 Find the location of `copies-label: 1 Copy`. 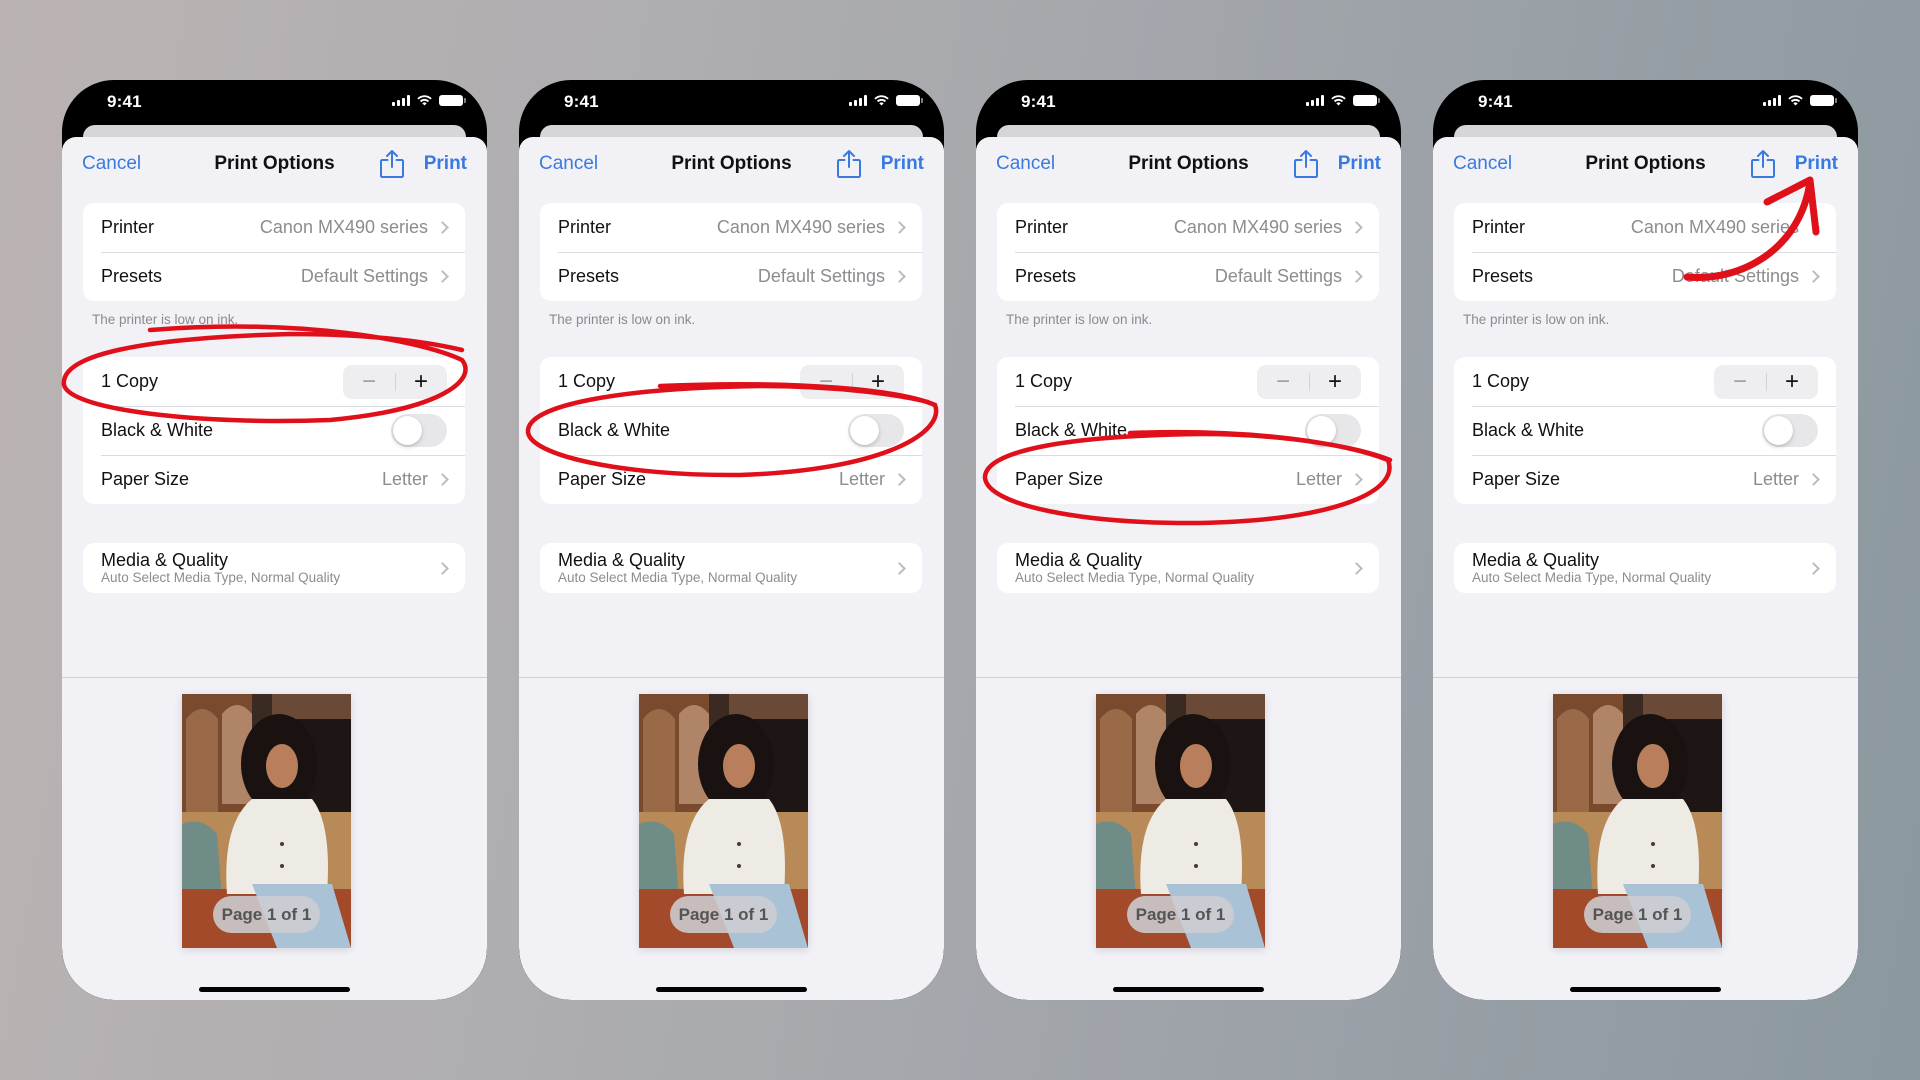

copies-label: 1 Copy is located at coordinates (1501, 381).